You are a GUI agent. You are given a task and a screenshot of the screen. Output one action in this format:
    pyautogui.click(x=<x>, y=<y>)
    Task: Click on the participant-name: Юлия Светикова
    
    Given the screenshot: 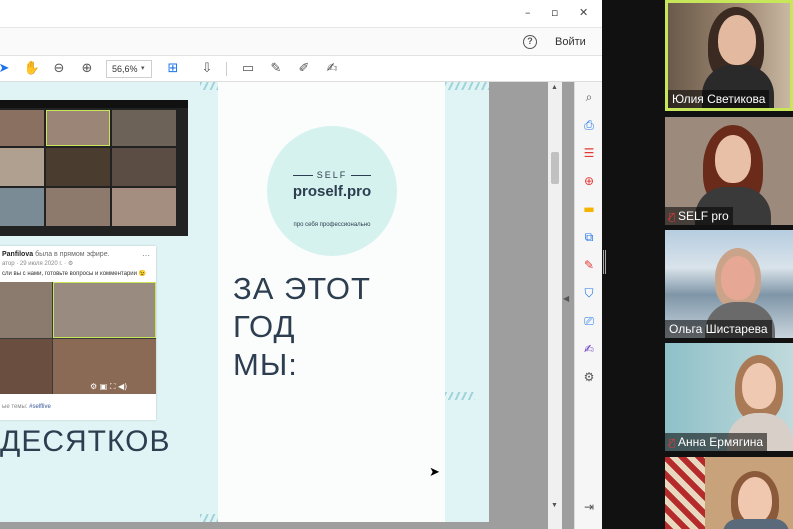 What is the action you would take?
    pyautogui.click(x=719, y=99)
    